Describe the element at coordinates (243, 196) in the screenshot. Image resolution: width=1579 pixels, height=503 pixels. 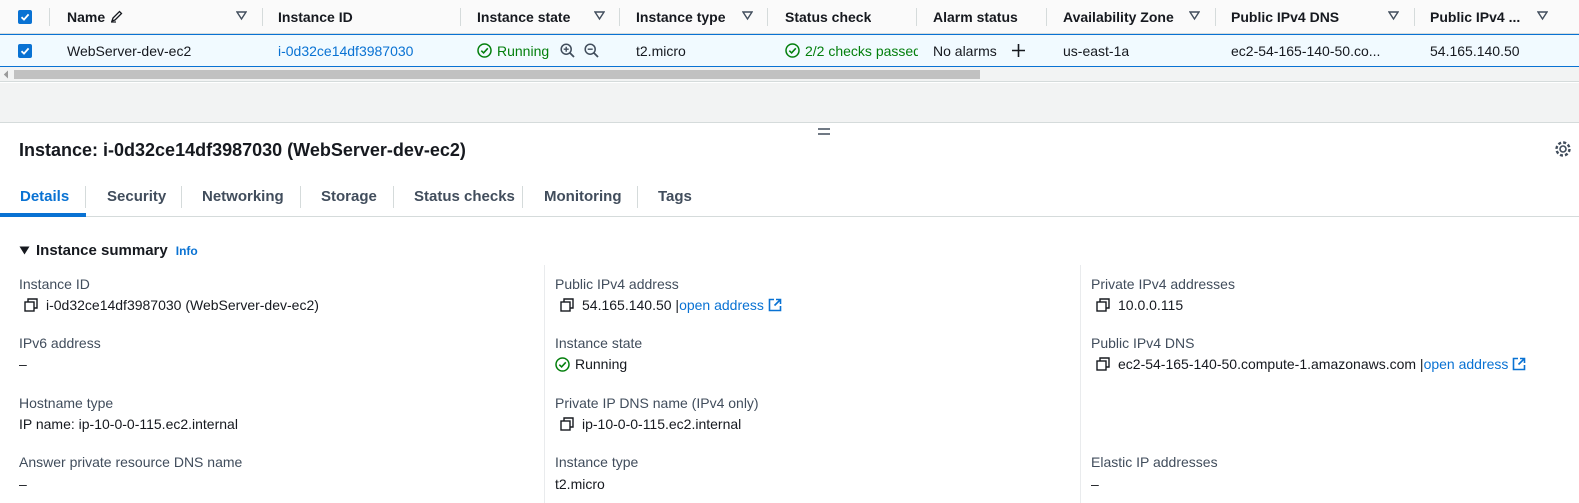
I see `tab-networking: Networking` at that location.